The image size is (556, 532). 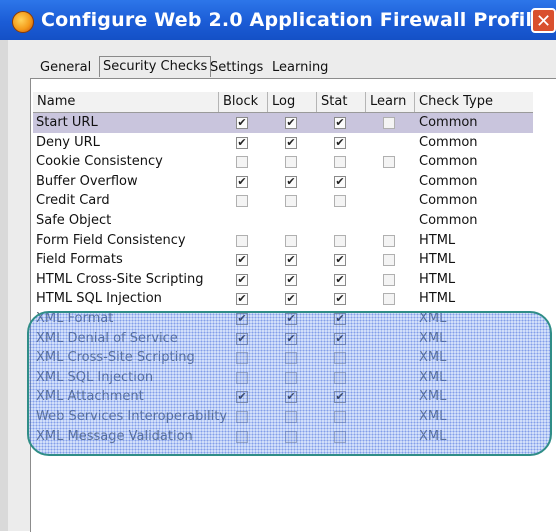 I want to click on table-row: Safe Object Common, so click(x=283, y=221).